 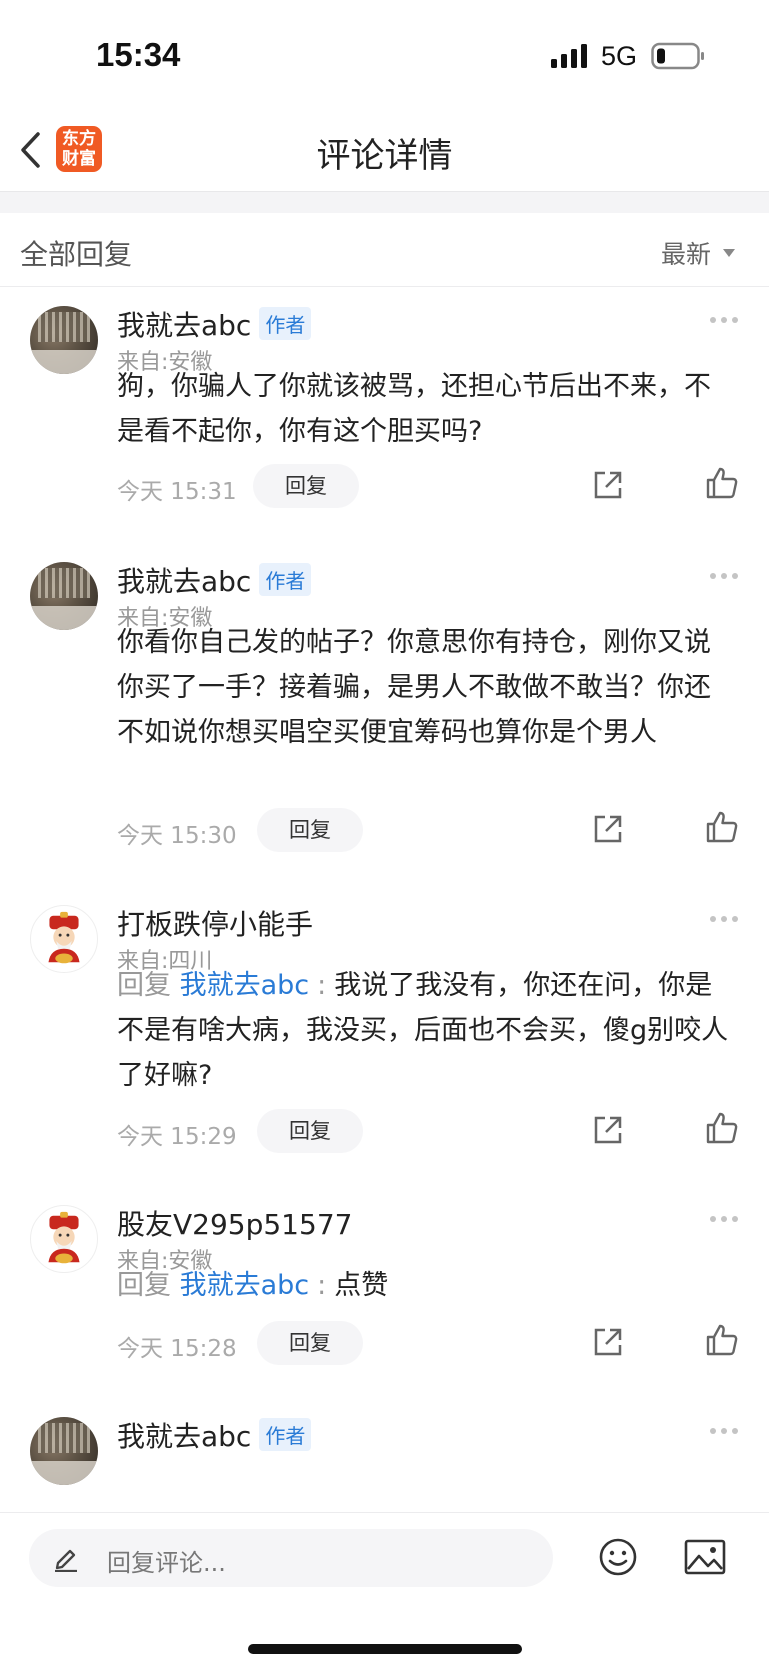 I want to click on section-header: 全部回复 最新, so click(x=384, y=250).